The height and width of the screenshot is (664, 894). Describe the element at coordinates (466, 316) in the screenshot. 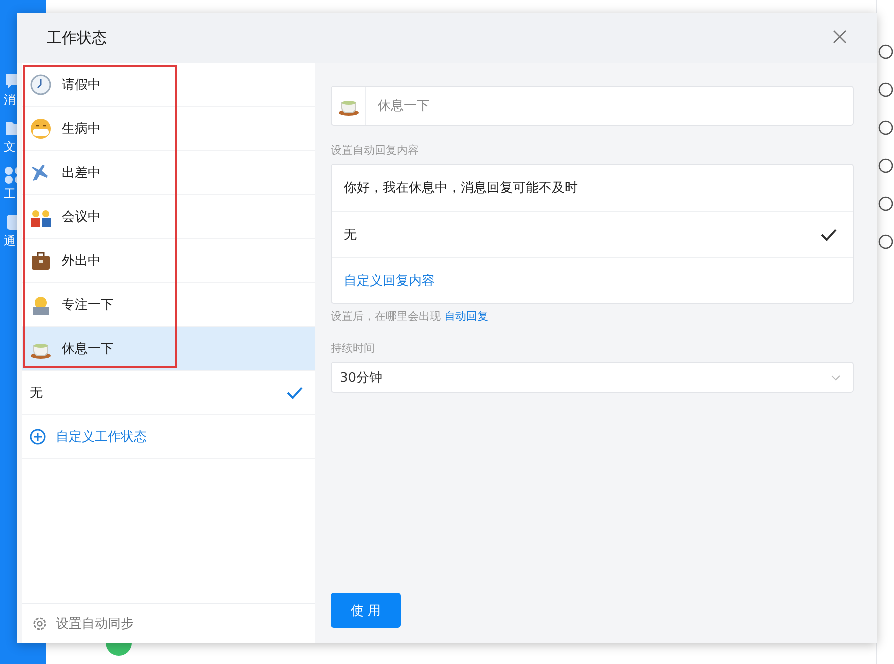

I see `auto-reply-link: 自动回复` at that location.